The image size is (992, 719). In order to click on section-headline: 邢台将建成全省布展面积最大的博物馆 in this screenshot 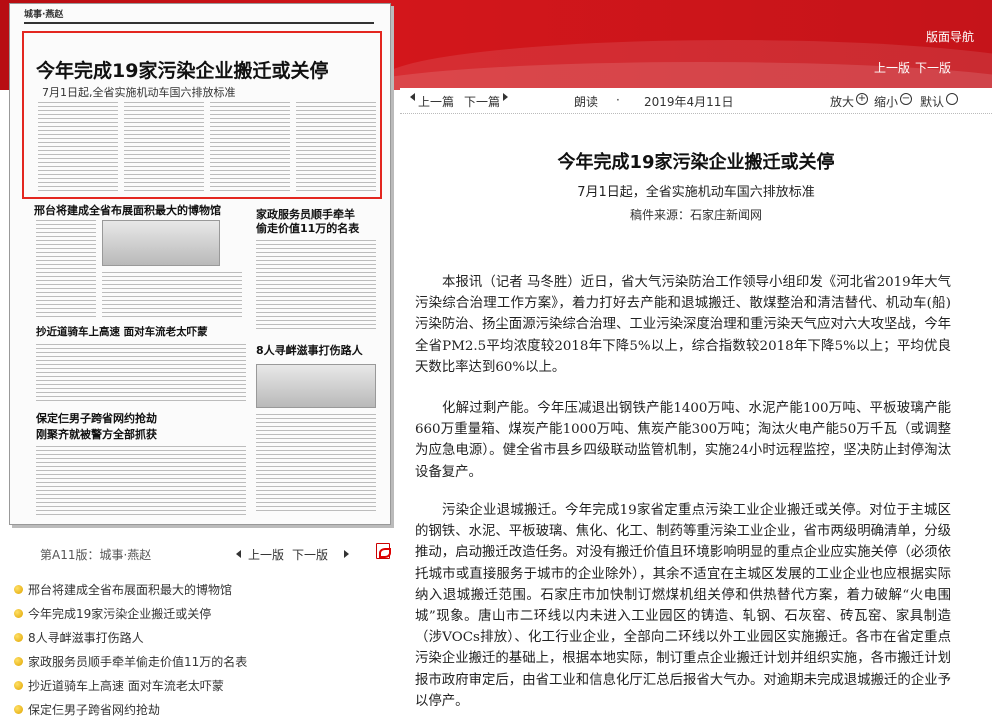, I will do `click(127, 210)`.